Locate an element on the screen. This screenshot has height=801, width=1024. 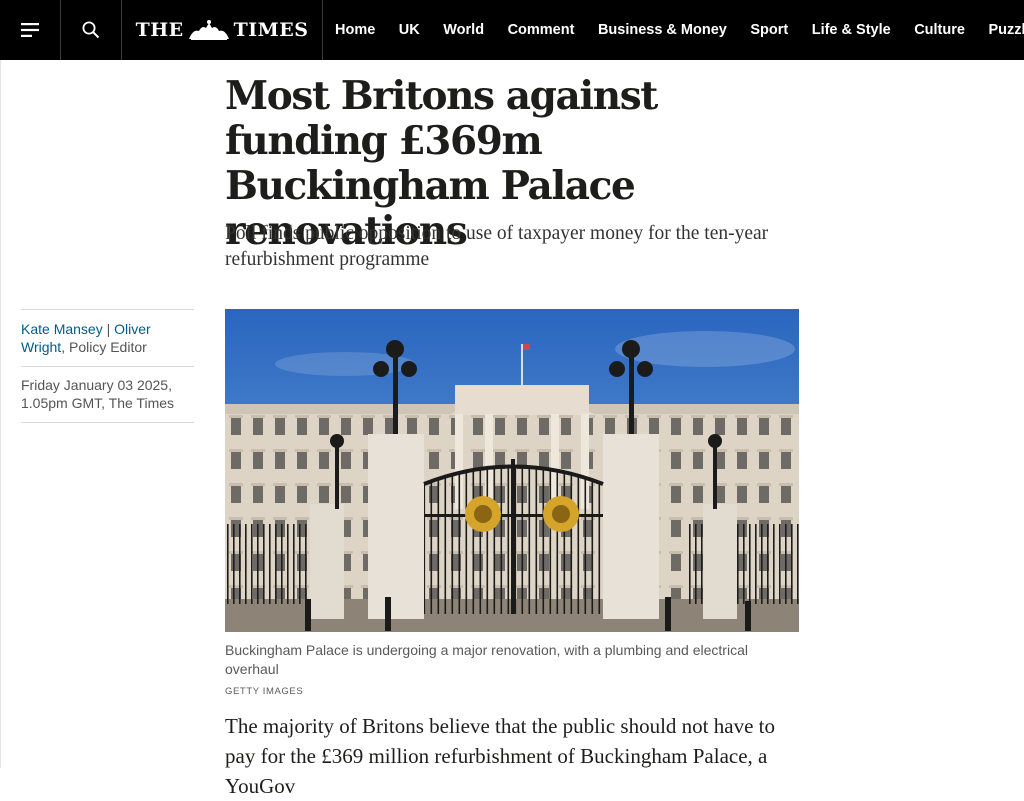
nav-item-business-money: Business & Money is located at coordinates (662, 30).